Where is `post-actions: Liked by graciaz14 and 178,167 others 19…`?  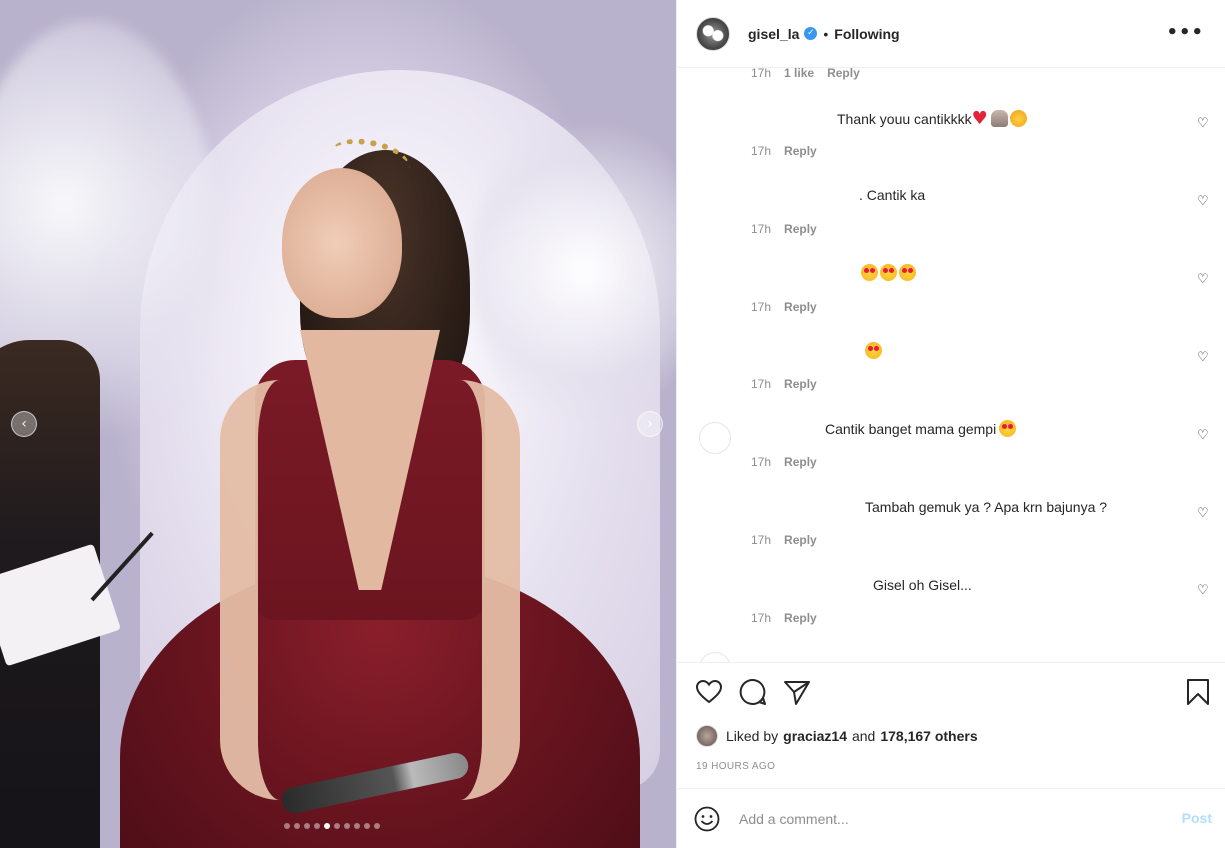
post-actions: Liked by graciaz14 and 178,167 others 19… is located at coordinates (951, 725).